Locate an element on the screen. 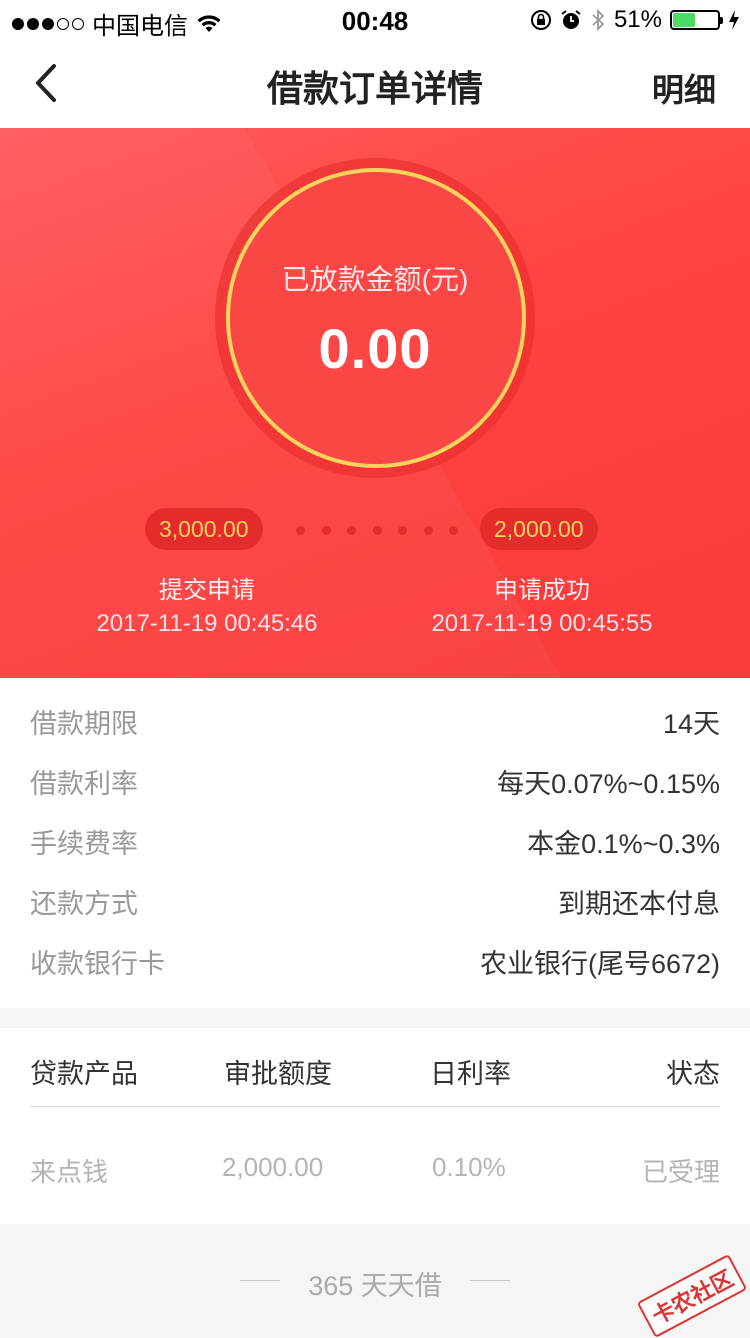  table-divider is located at coordinates (375, 1106).